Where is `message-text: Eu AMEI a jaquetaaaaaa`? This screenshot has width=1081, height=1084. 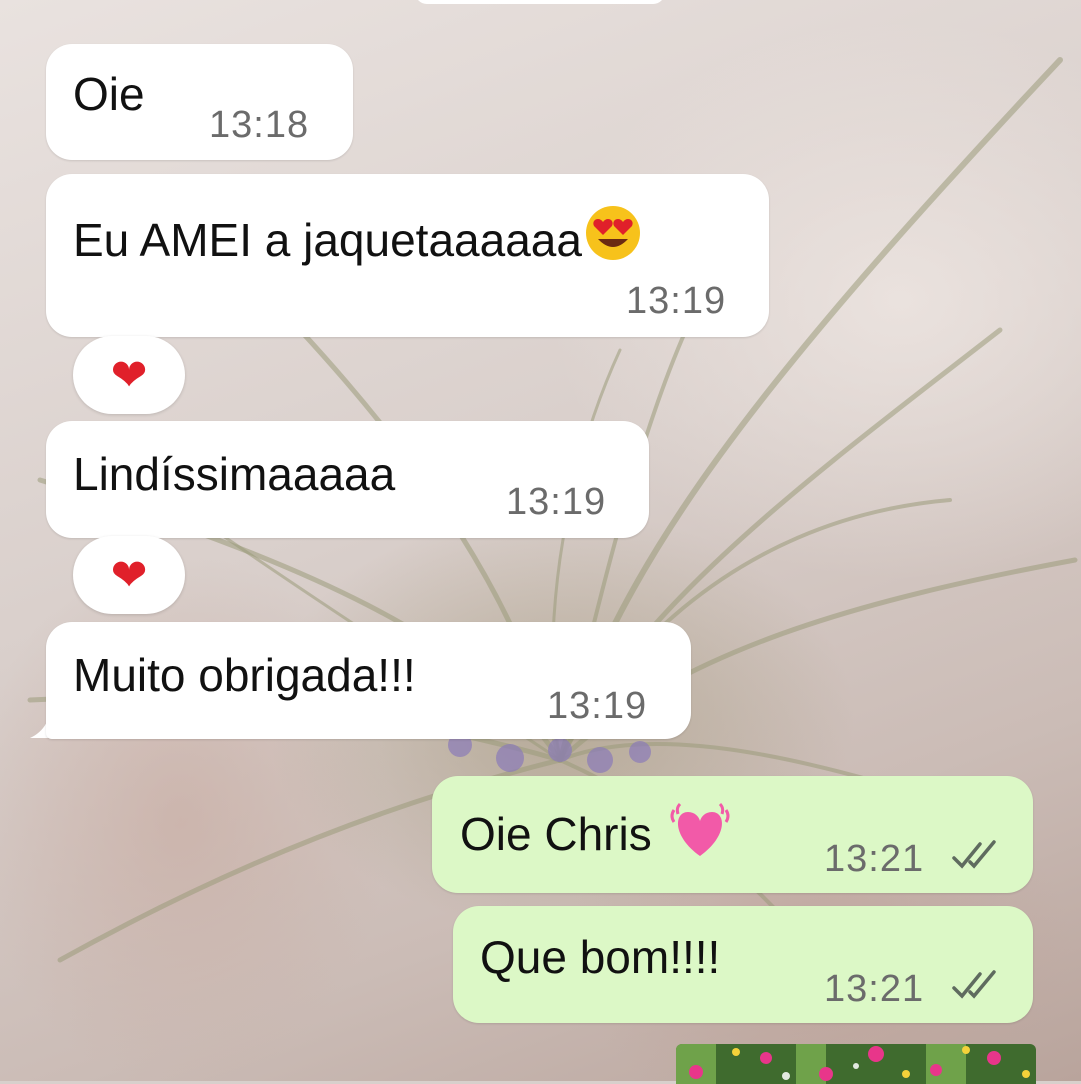
message-text: Eu AMEI a jaquetaaaaaa is located at coordinates (357, 238).